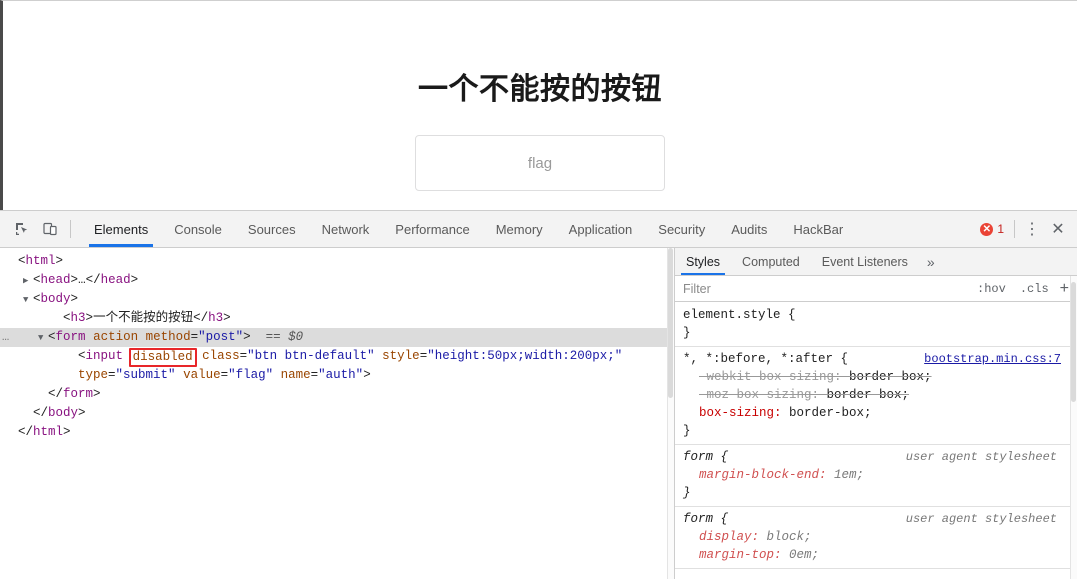 The width and height of the screenshot is (1077, 579). I want to click on toolbar-divider-right, so click(1014, 229).